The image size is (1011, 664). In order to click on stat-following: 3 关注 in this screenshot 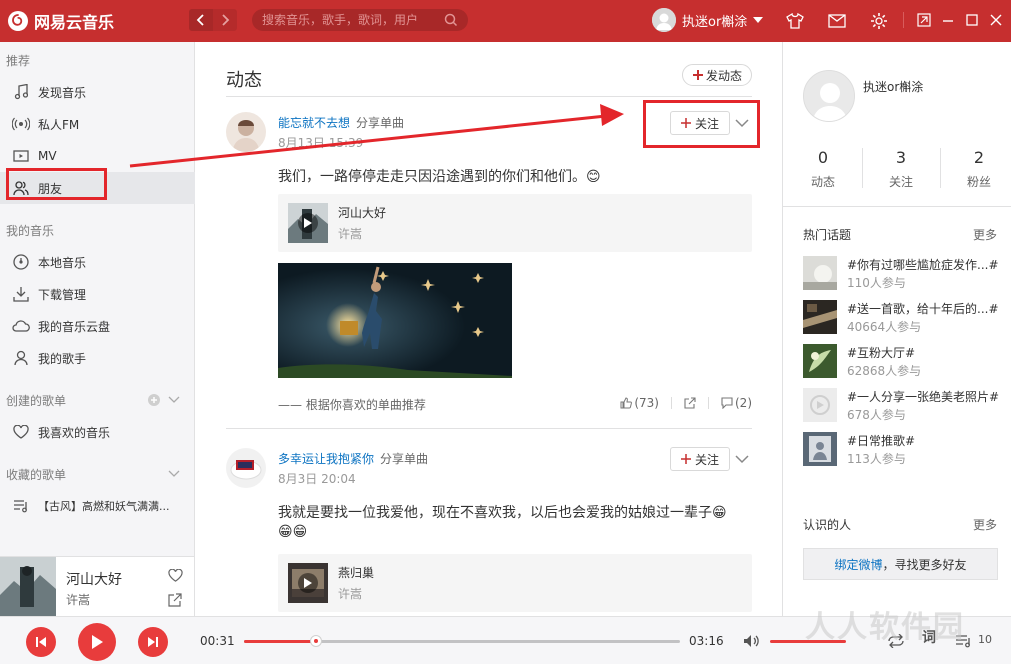, I will do `click(901, 169)`.